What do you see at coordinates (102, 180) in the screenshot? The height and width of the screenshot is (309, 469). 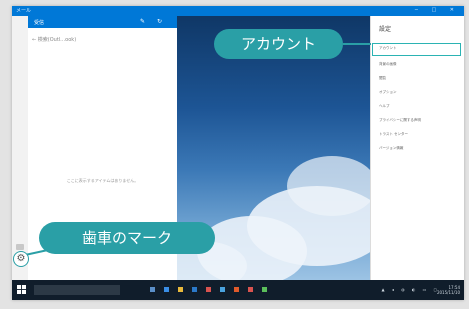 I see `empty-state-message: ここに表示するアイテムはありません。` at bounding box center [102, 180].